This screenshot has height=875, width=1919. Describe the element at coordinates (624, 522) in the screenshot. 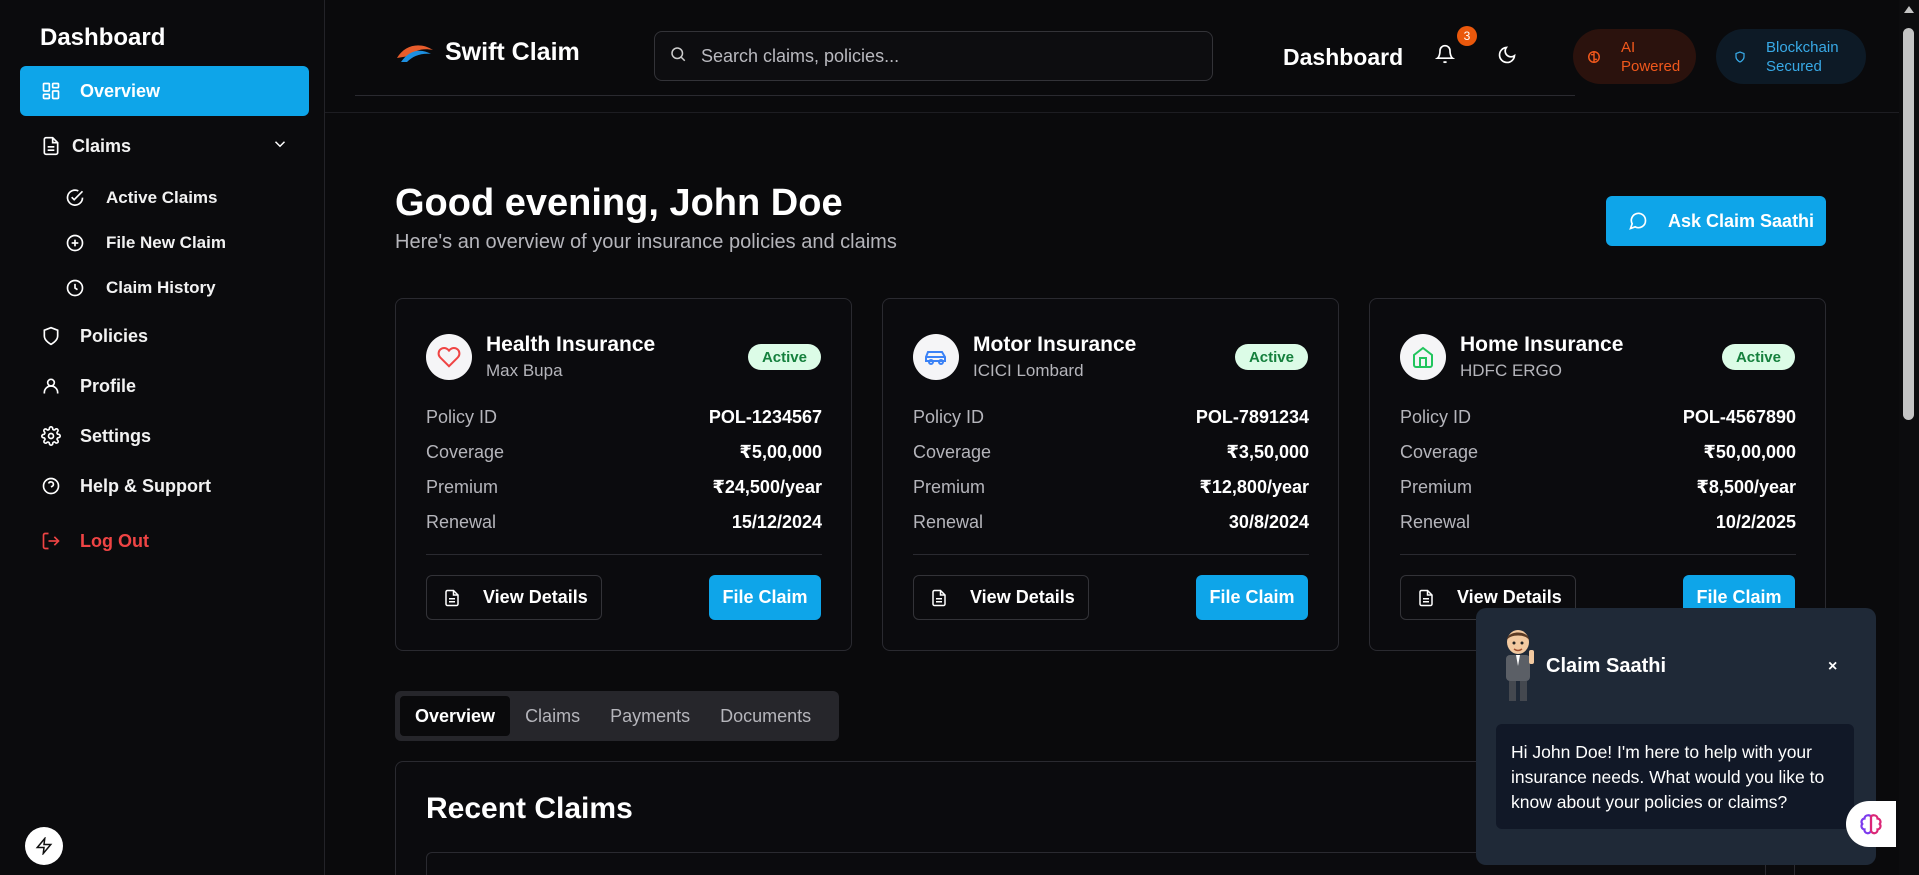

I see `card-row-renewal: Renewal 15/12/2024` at that location.